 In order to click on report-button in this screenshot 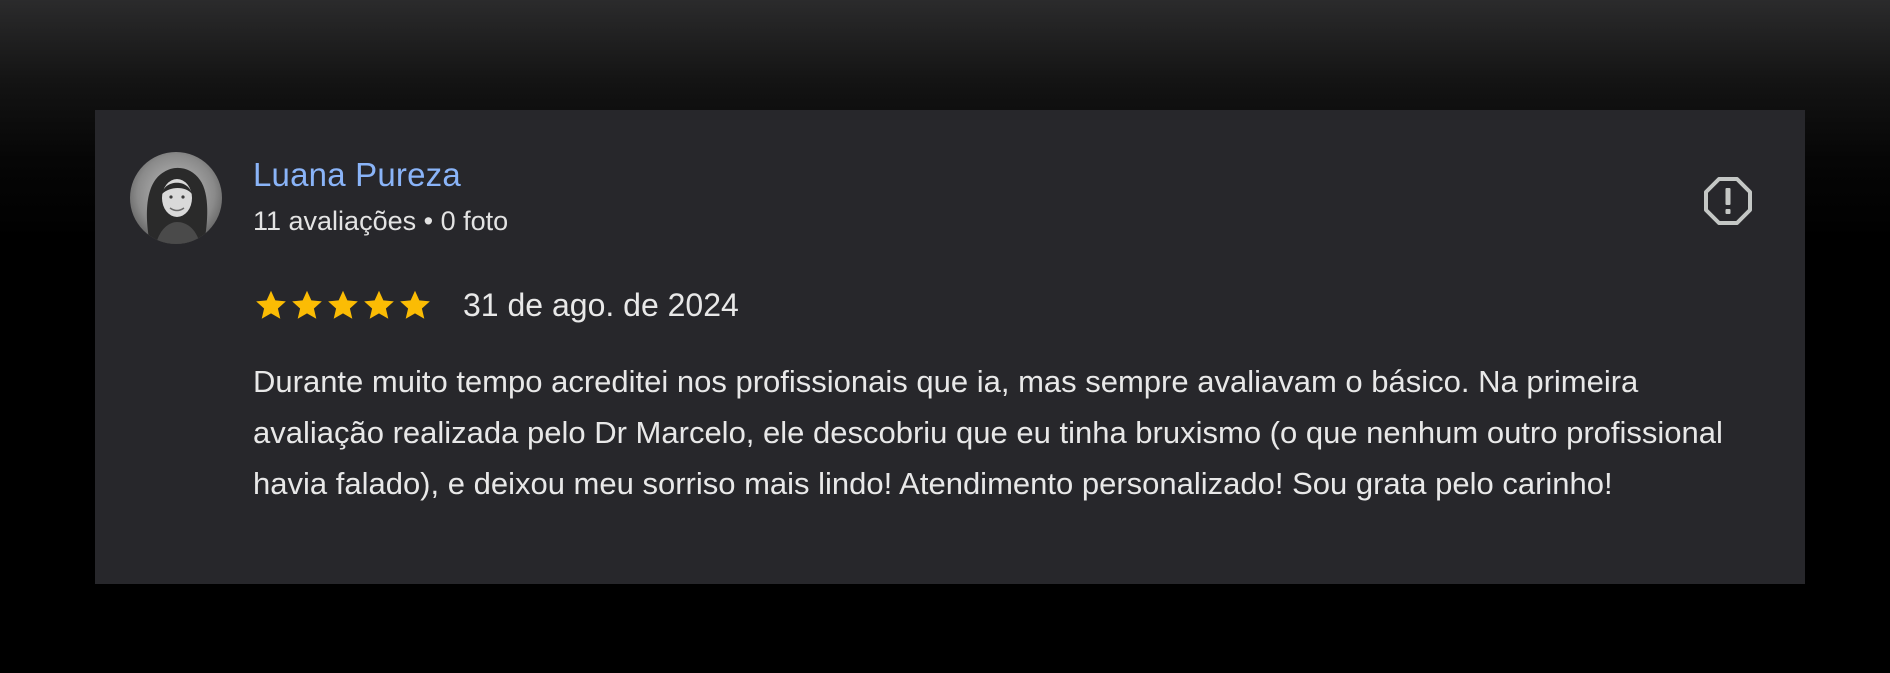, I will do `click(1728, 201)`.